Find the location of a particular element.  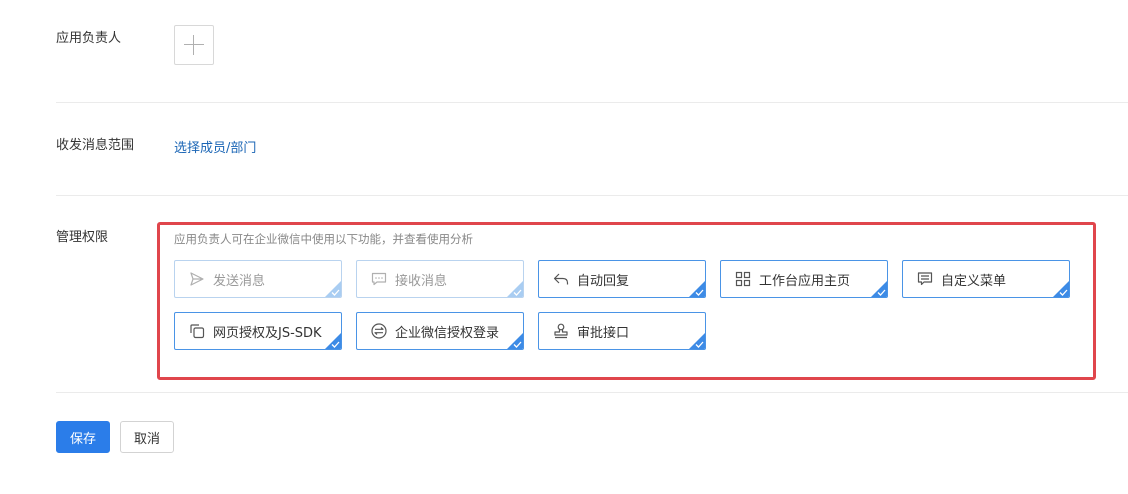

permission-workbench-home: 工作台应用主页 is located at coordinates (804, 279).